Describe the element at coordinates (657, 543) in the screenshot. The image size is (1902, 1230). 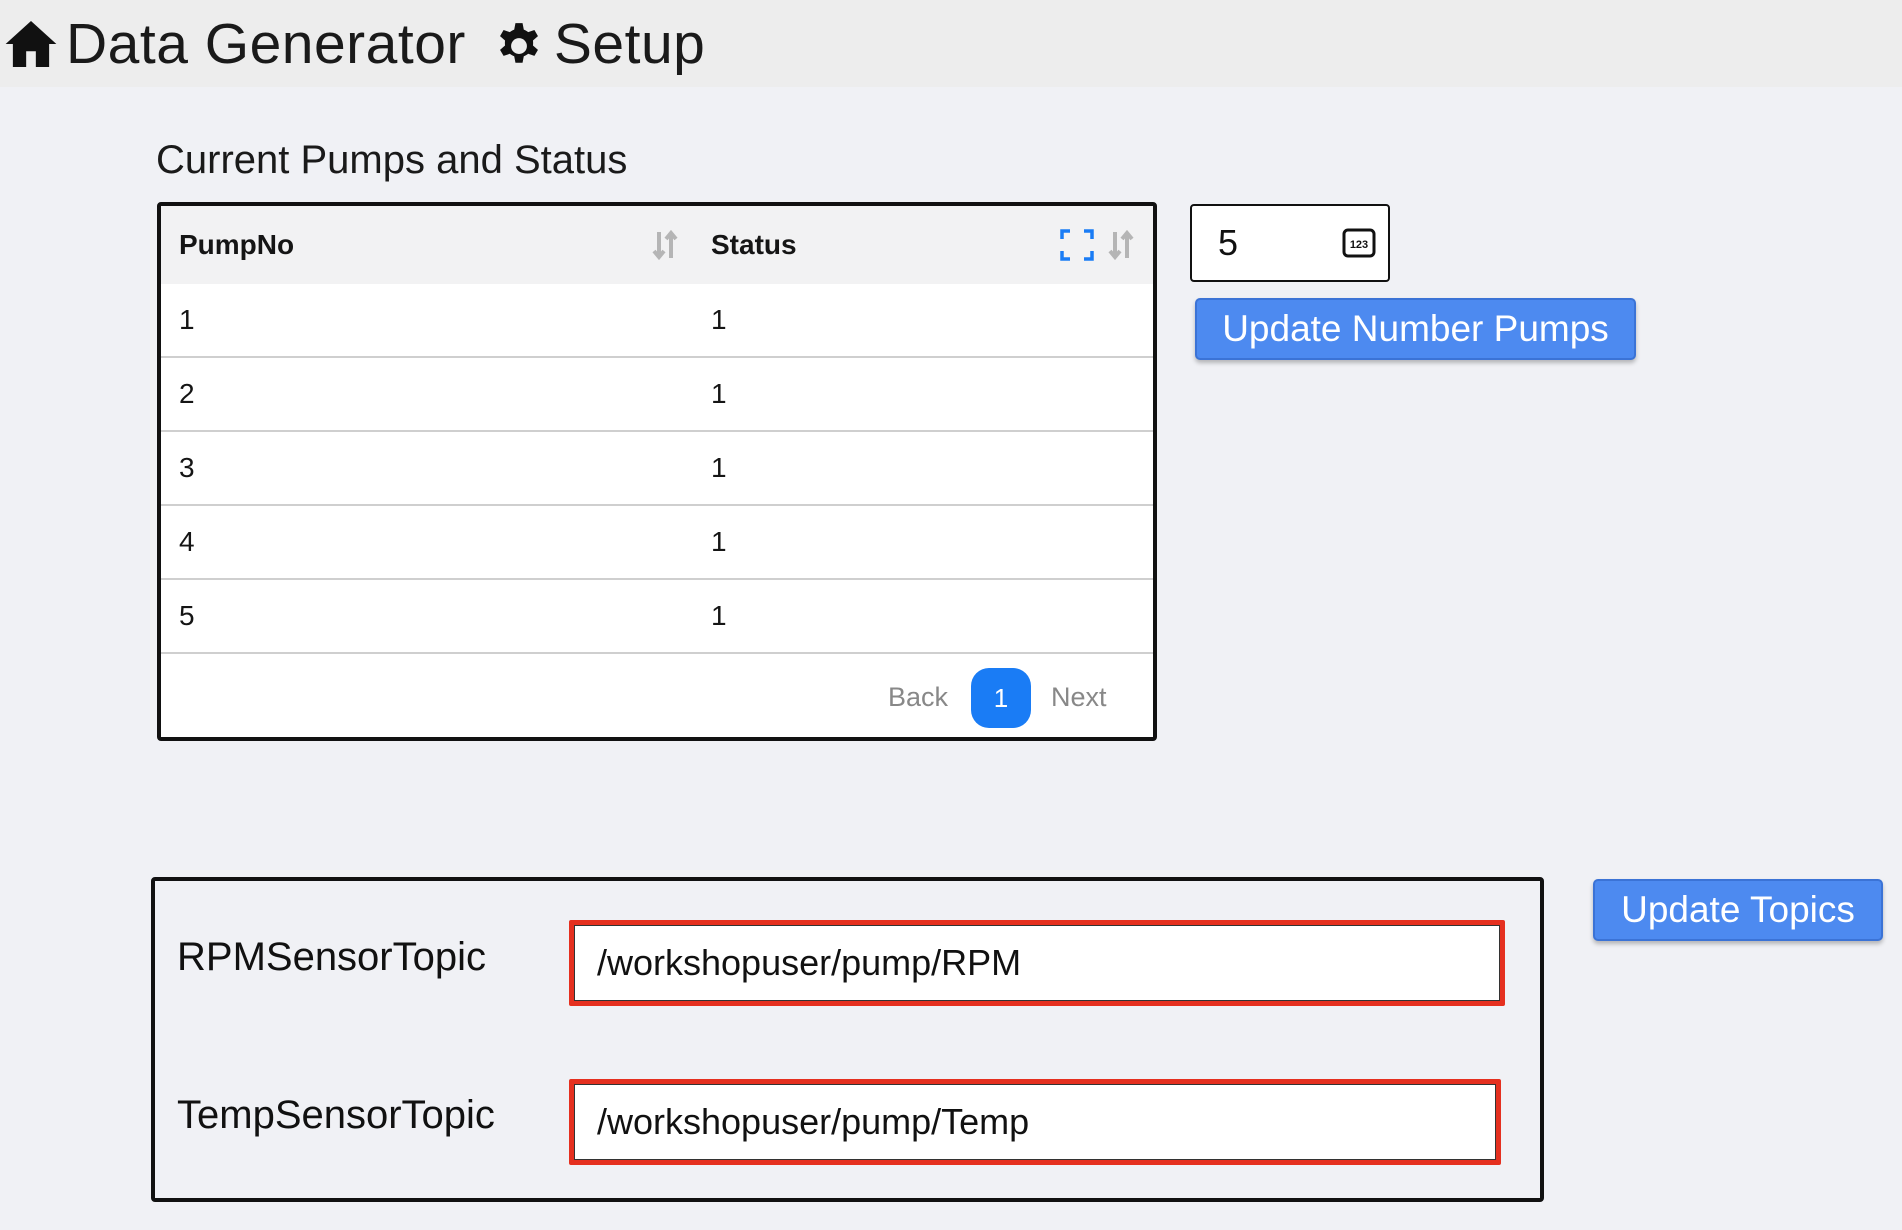
I see `table-row: 4 1` at that location.